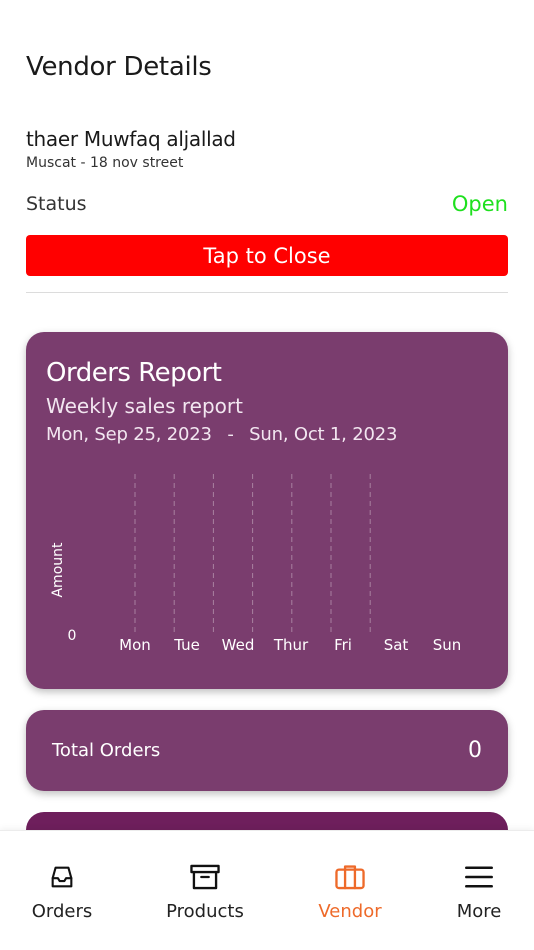 This screenshot has width=534, height=950. Describe the element at coordinates (479, 911) in the screenshot. I see `nav-label: More` at that location.